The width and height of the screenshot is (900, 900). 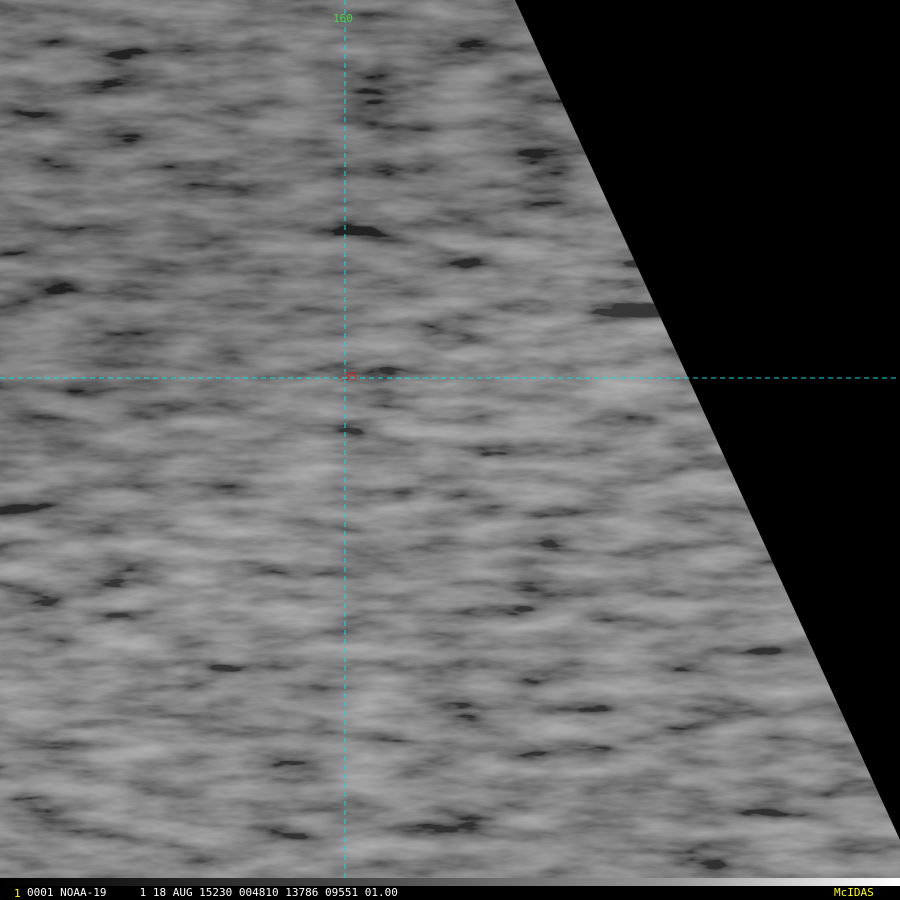 What do you see at coordinates (343, 18) in the screenshot?
I see `longitude-label: 160` at bounding box center [343, 18].